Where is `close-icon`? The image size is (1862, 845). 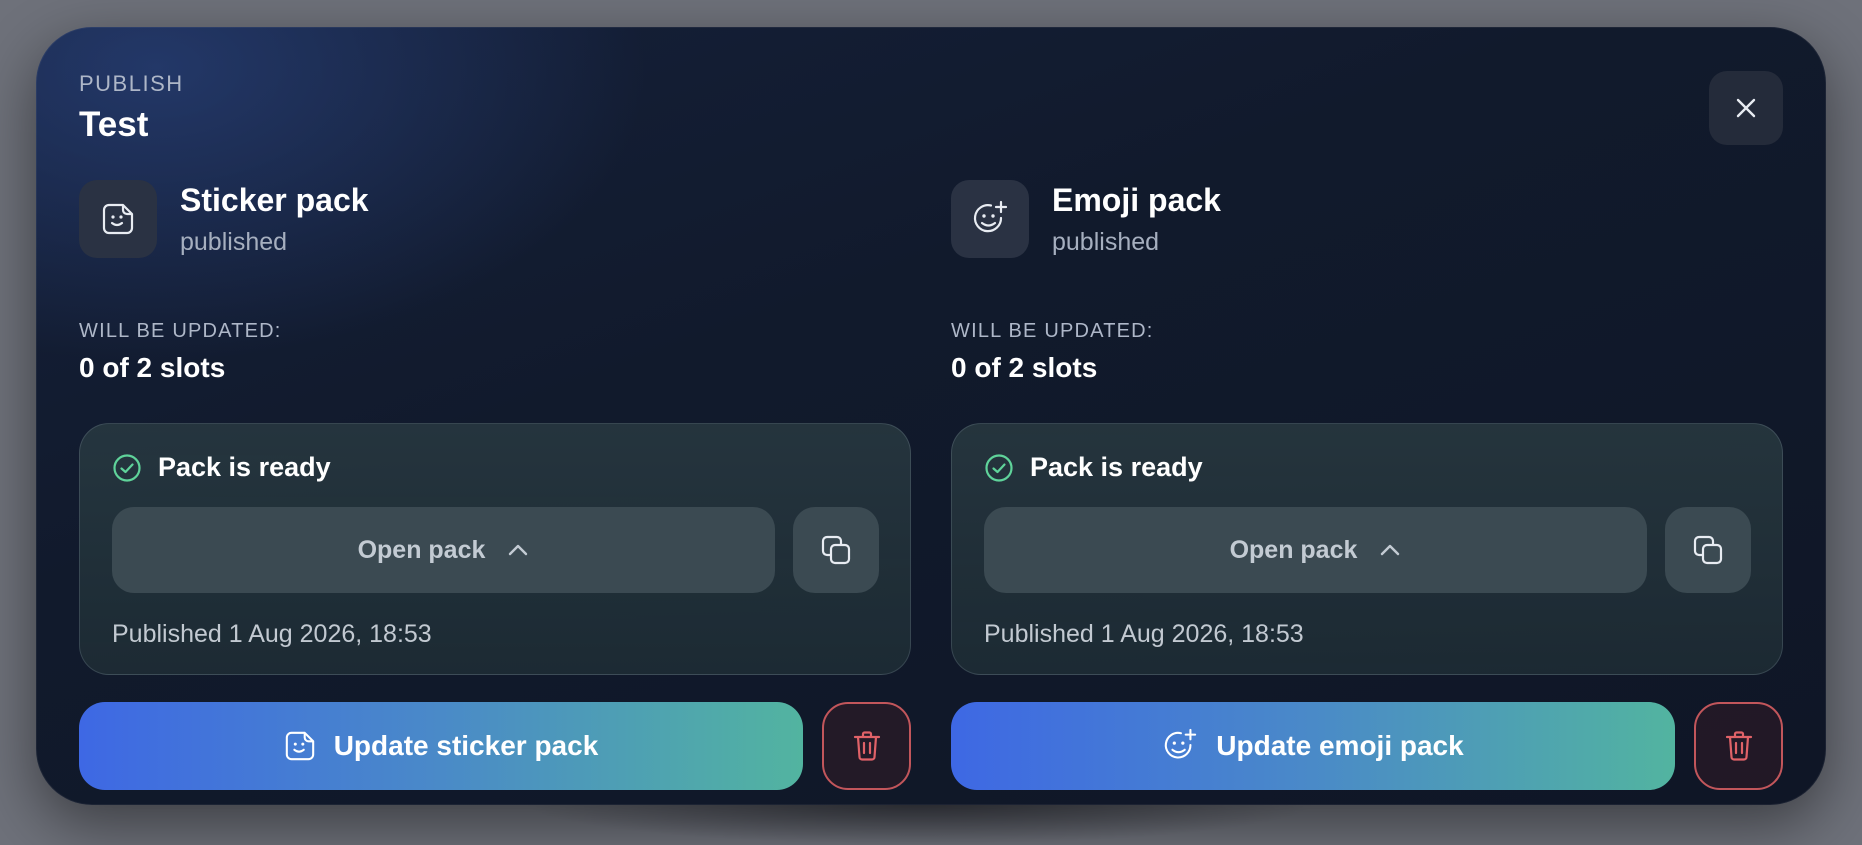
close-icon is located at coordinates (1746, 108).